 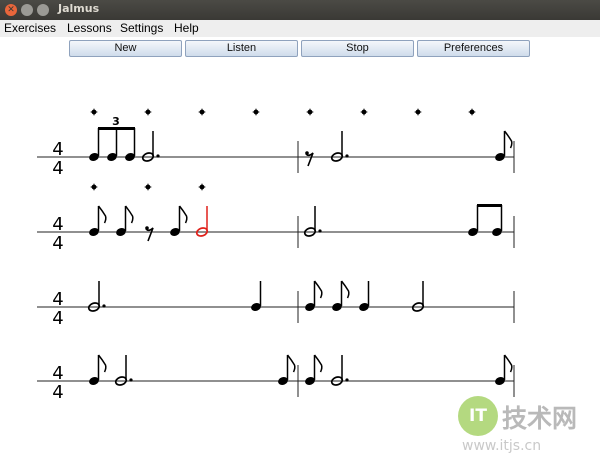 I want to click on stop-button: Stop, so click(x=357, y=48).